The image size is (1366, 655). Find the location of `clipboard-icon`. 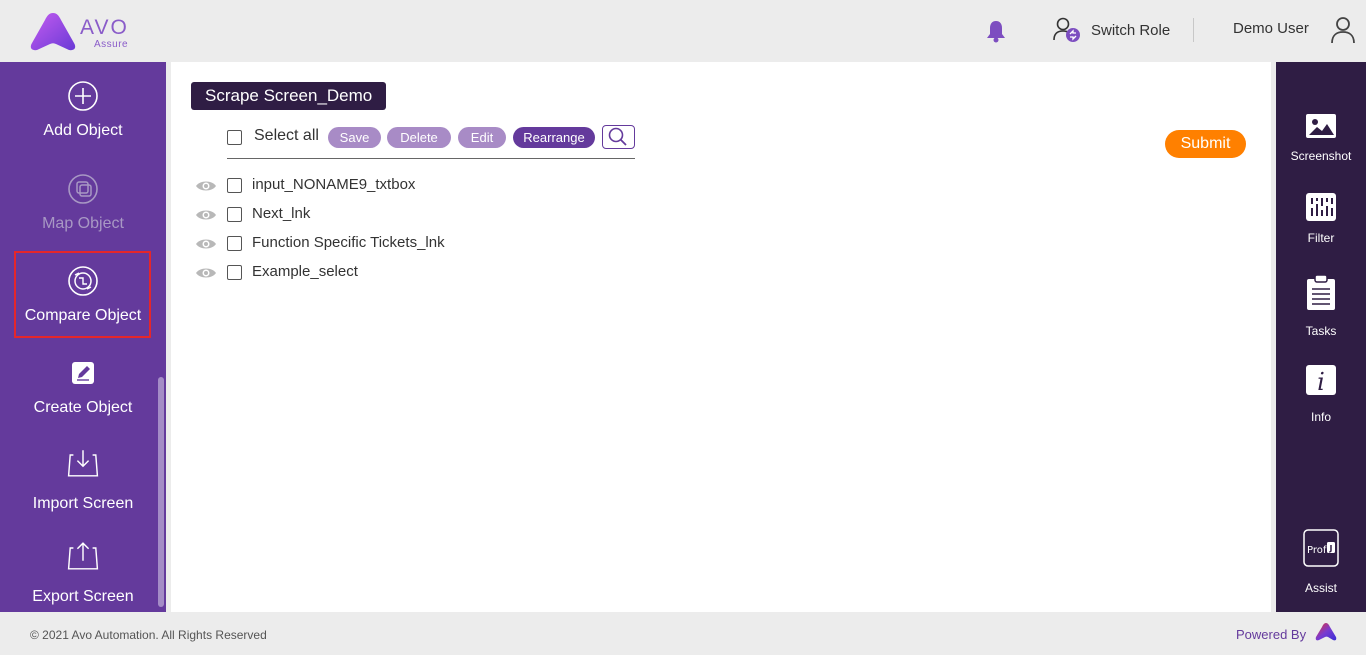

clipboard-icon is located at coordinates (1321, 292).